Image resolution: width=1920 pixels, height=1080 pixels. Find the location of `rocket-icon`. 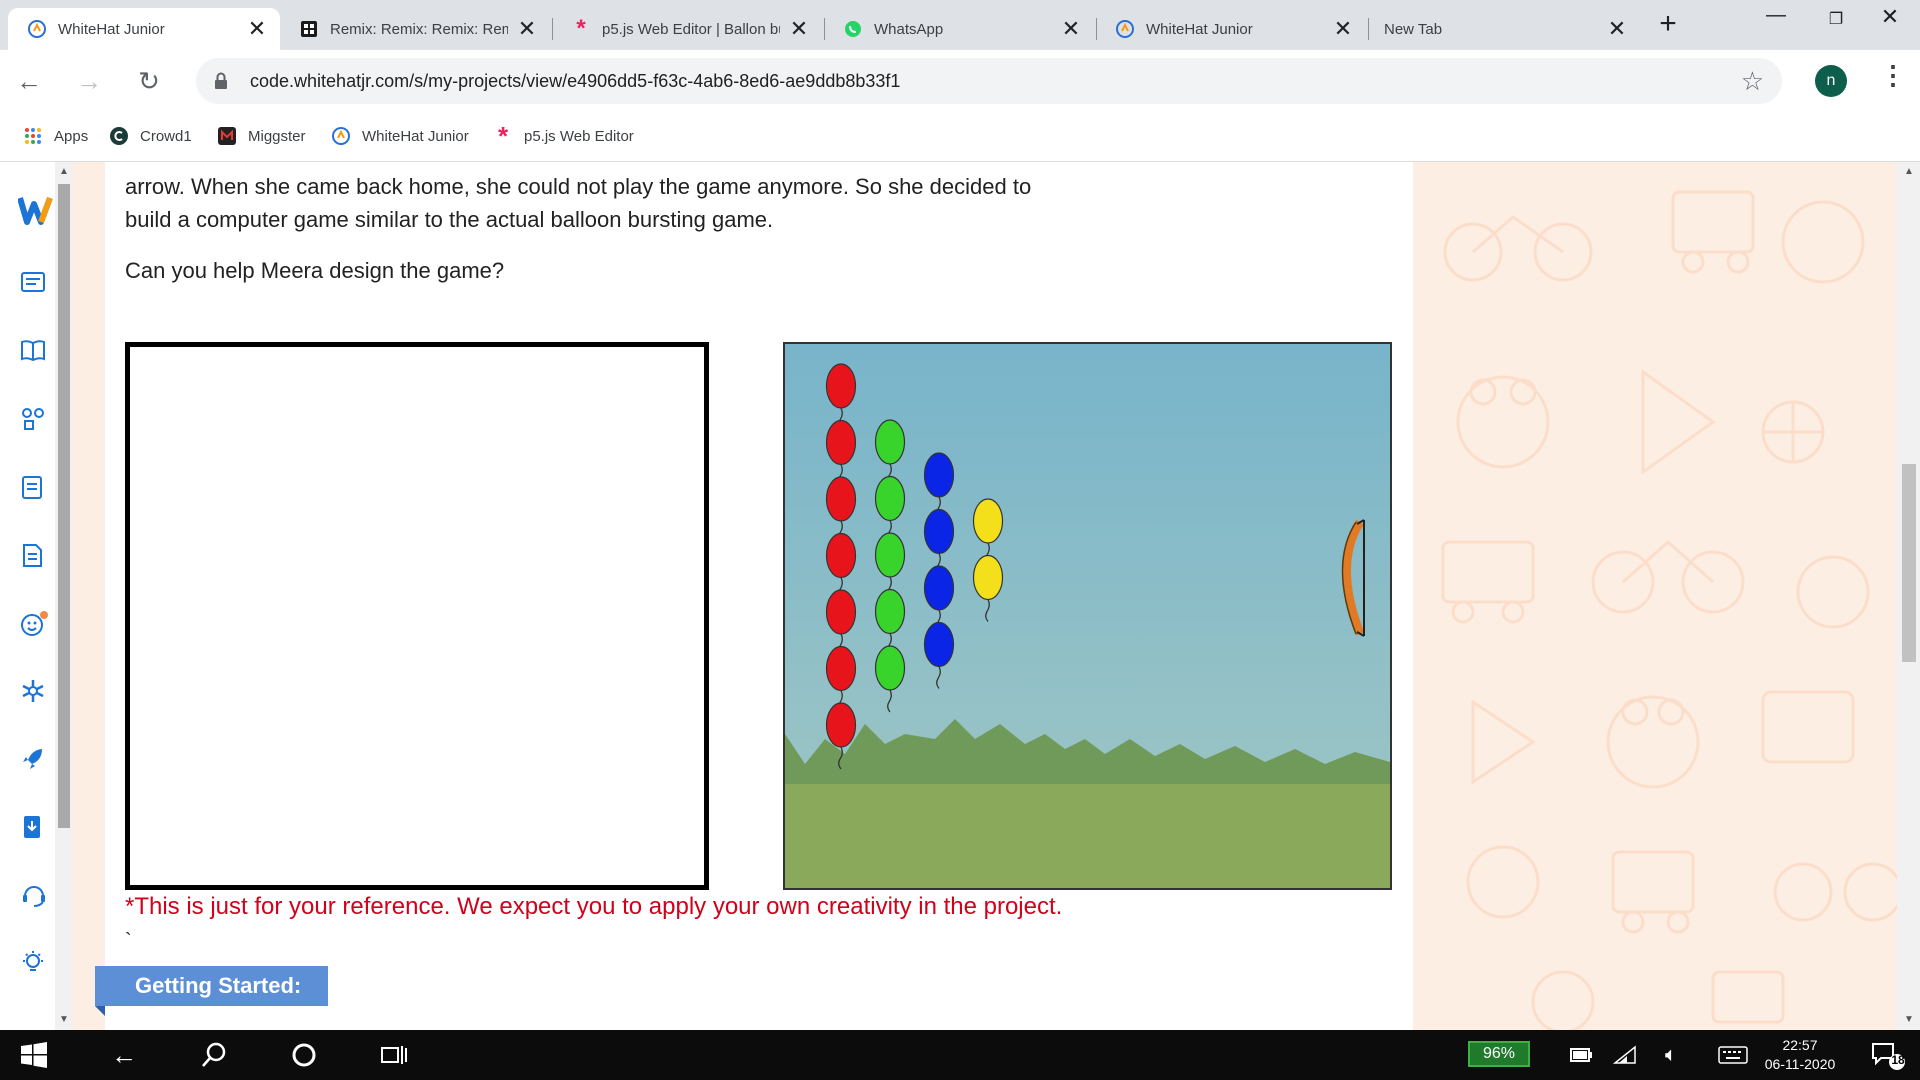

rocket-icon is located at coordinates (35, 761).